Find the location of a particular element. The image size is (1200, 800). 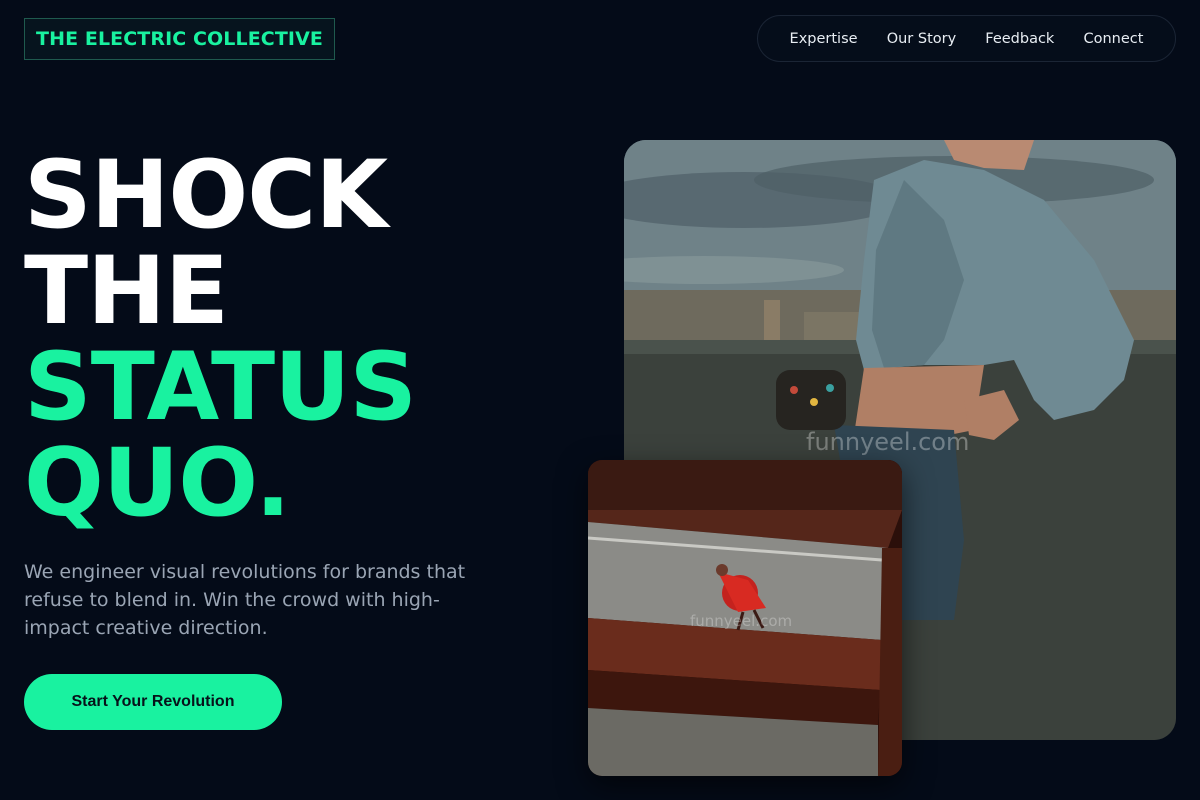

start-revolution-button: Start Your Revolution is located at coordinates (153, 702).